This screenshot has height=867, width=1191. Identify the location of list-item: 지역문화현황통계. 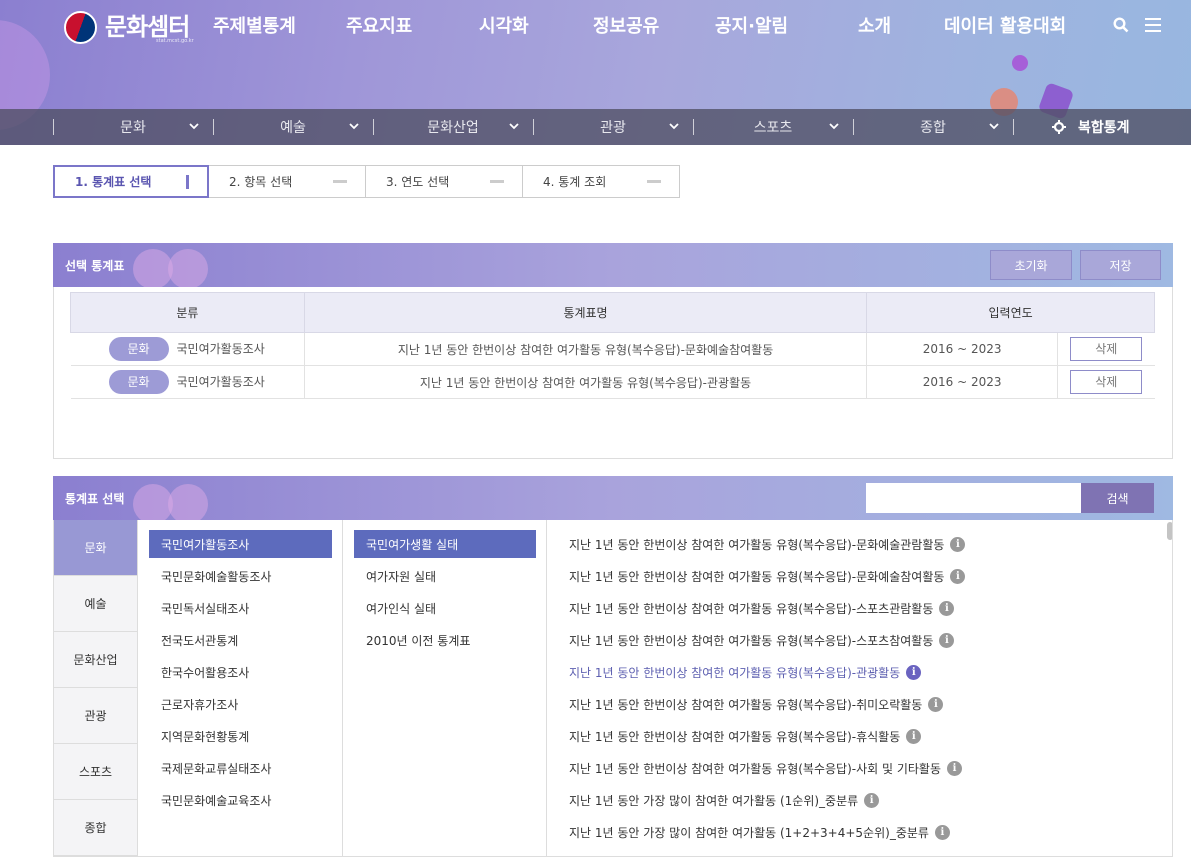
(240, 736).